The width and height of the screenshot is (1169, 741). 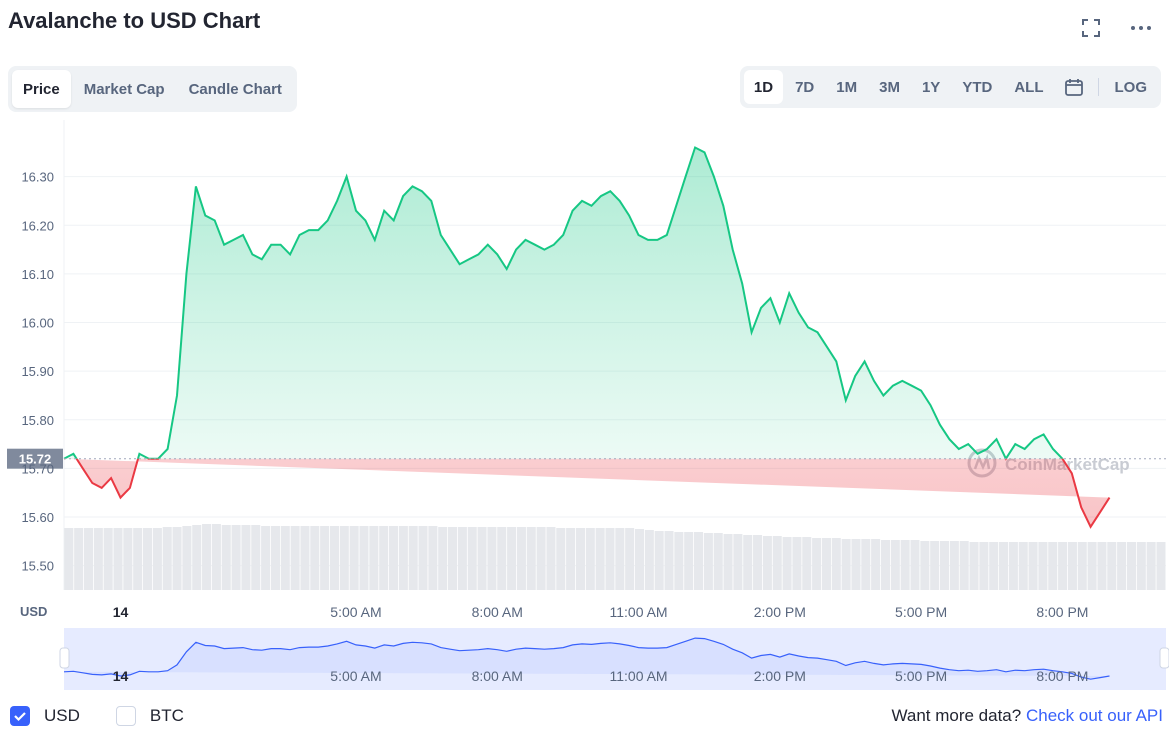 I want to click on legend-item-usd: USD, so click(x=45, y=716).